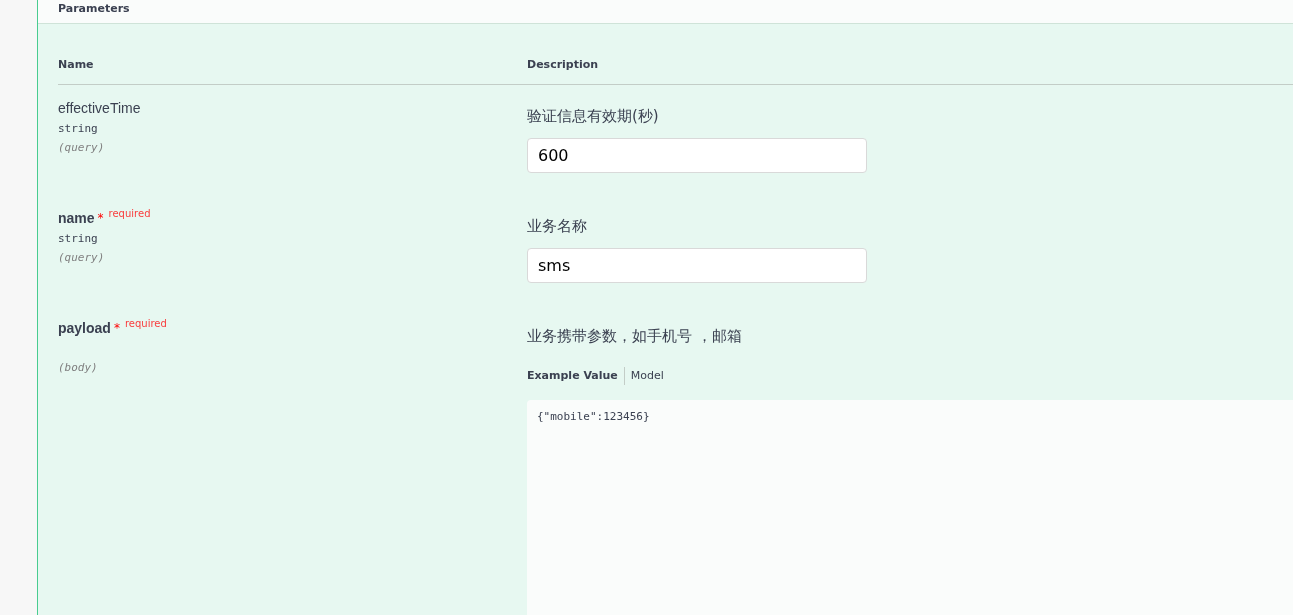 The width and height of the screenshot is (1293, 615). I want to click on column-header: Description, so click(563, 65).